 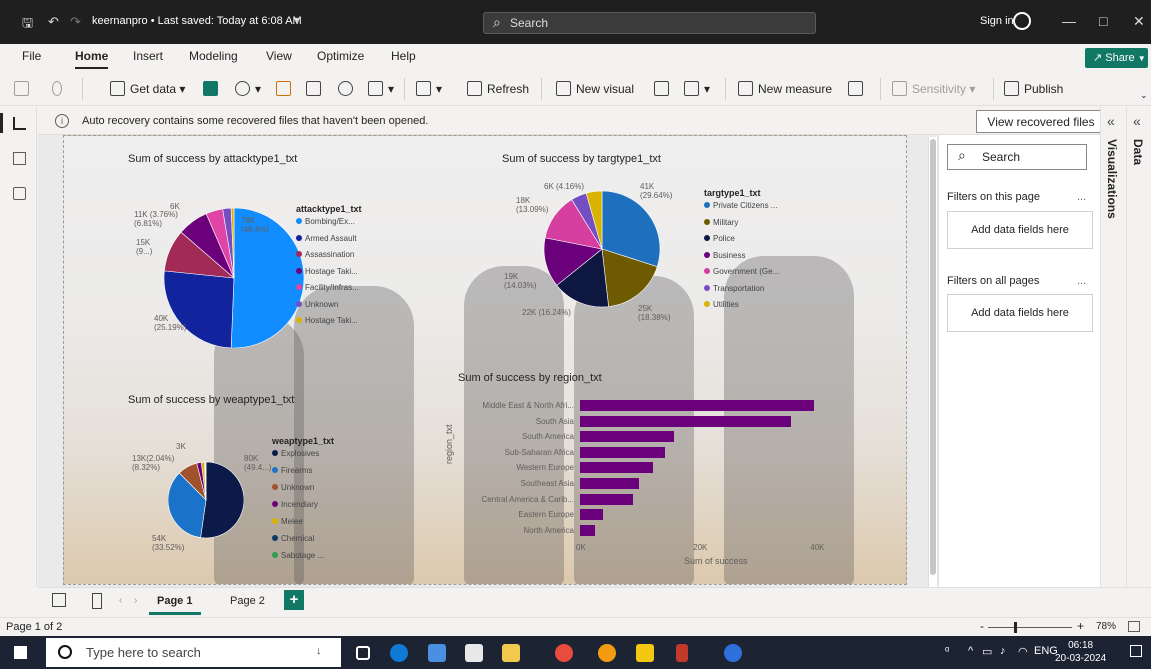 What do you see at coordinates (595, 88) in the screenshot?
I see `new-visual-button: New visual` at bounding box center [595, 88].